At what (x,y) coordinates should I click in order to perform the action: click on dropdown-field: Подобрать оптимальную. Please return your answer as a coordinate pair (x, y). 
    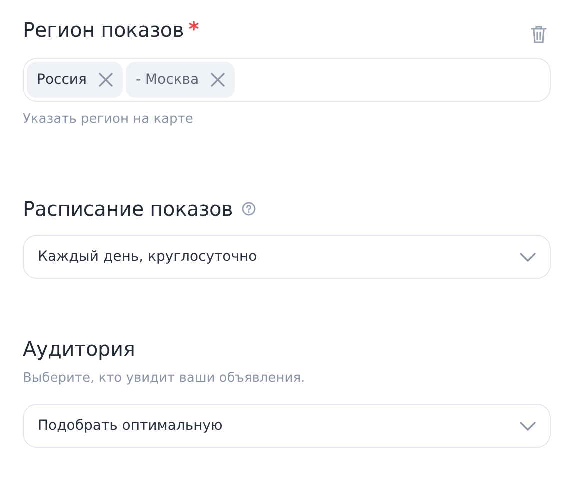
    Looking at the image, I should click on (287, 426).